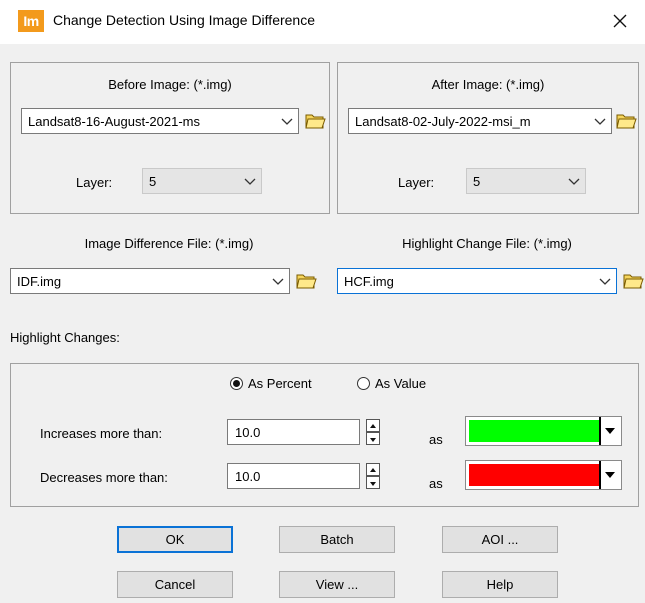 This screenshot has height=603, width=645. I want to click on close-icon, so click(620, 21).